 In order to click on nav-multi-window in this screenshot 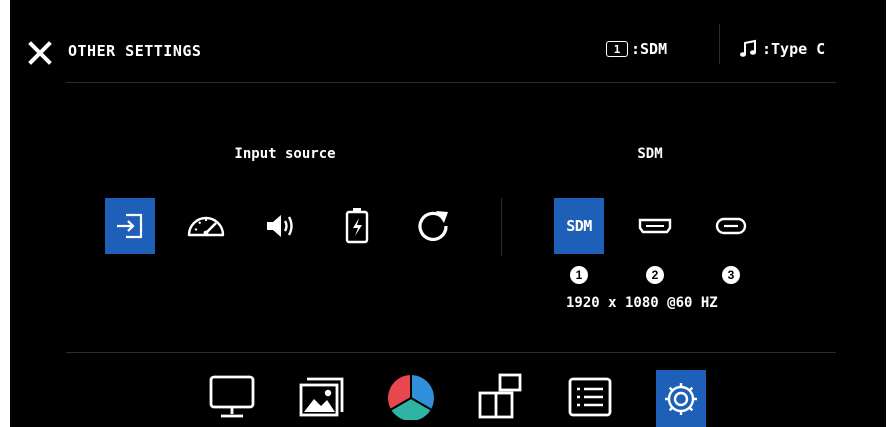, I will do `click(500, 398)`.